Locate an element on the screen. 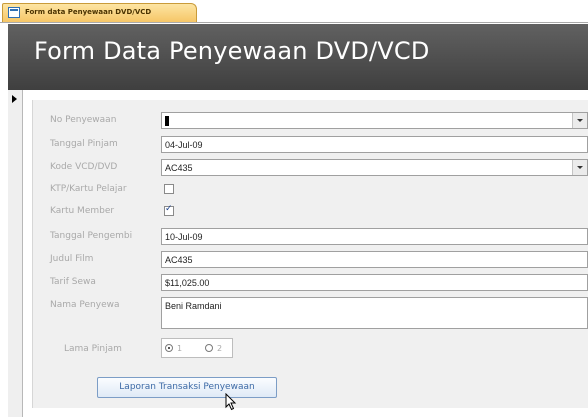 The height and width of the screenshot is (417, 588). label-judul-film: Judul Film is located at coordinates (72, 259).